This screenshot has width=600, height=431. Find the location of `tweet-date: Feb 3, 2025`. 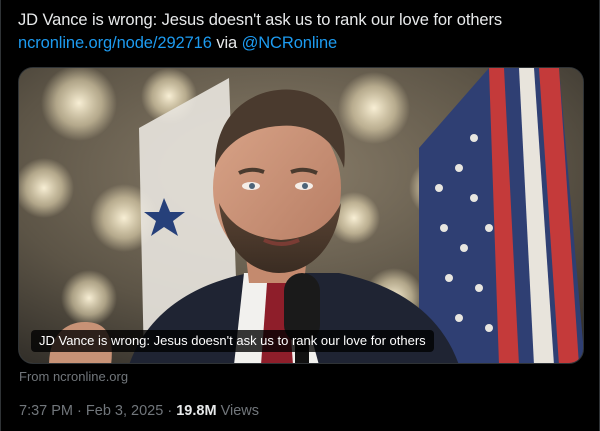

tweet-date: Feb 3, 2025 is located at coordinates (124, 411).